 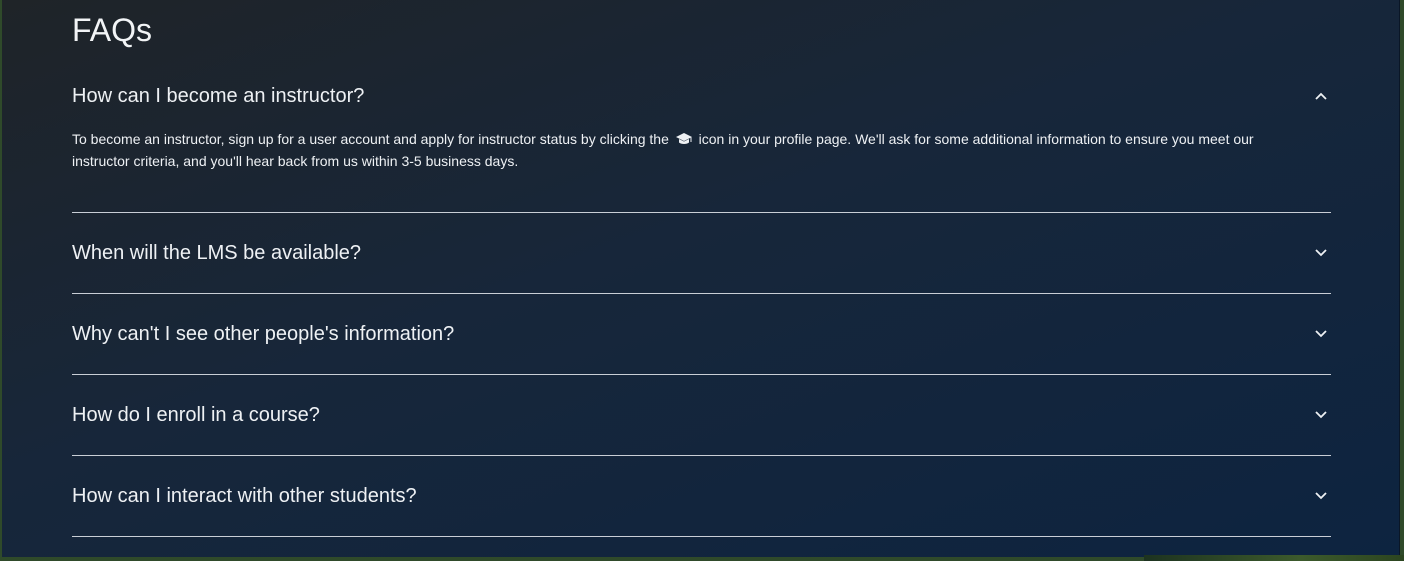 I want to click on faq-question: How do I enroll in a course?, so click(x=196, y=415).